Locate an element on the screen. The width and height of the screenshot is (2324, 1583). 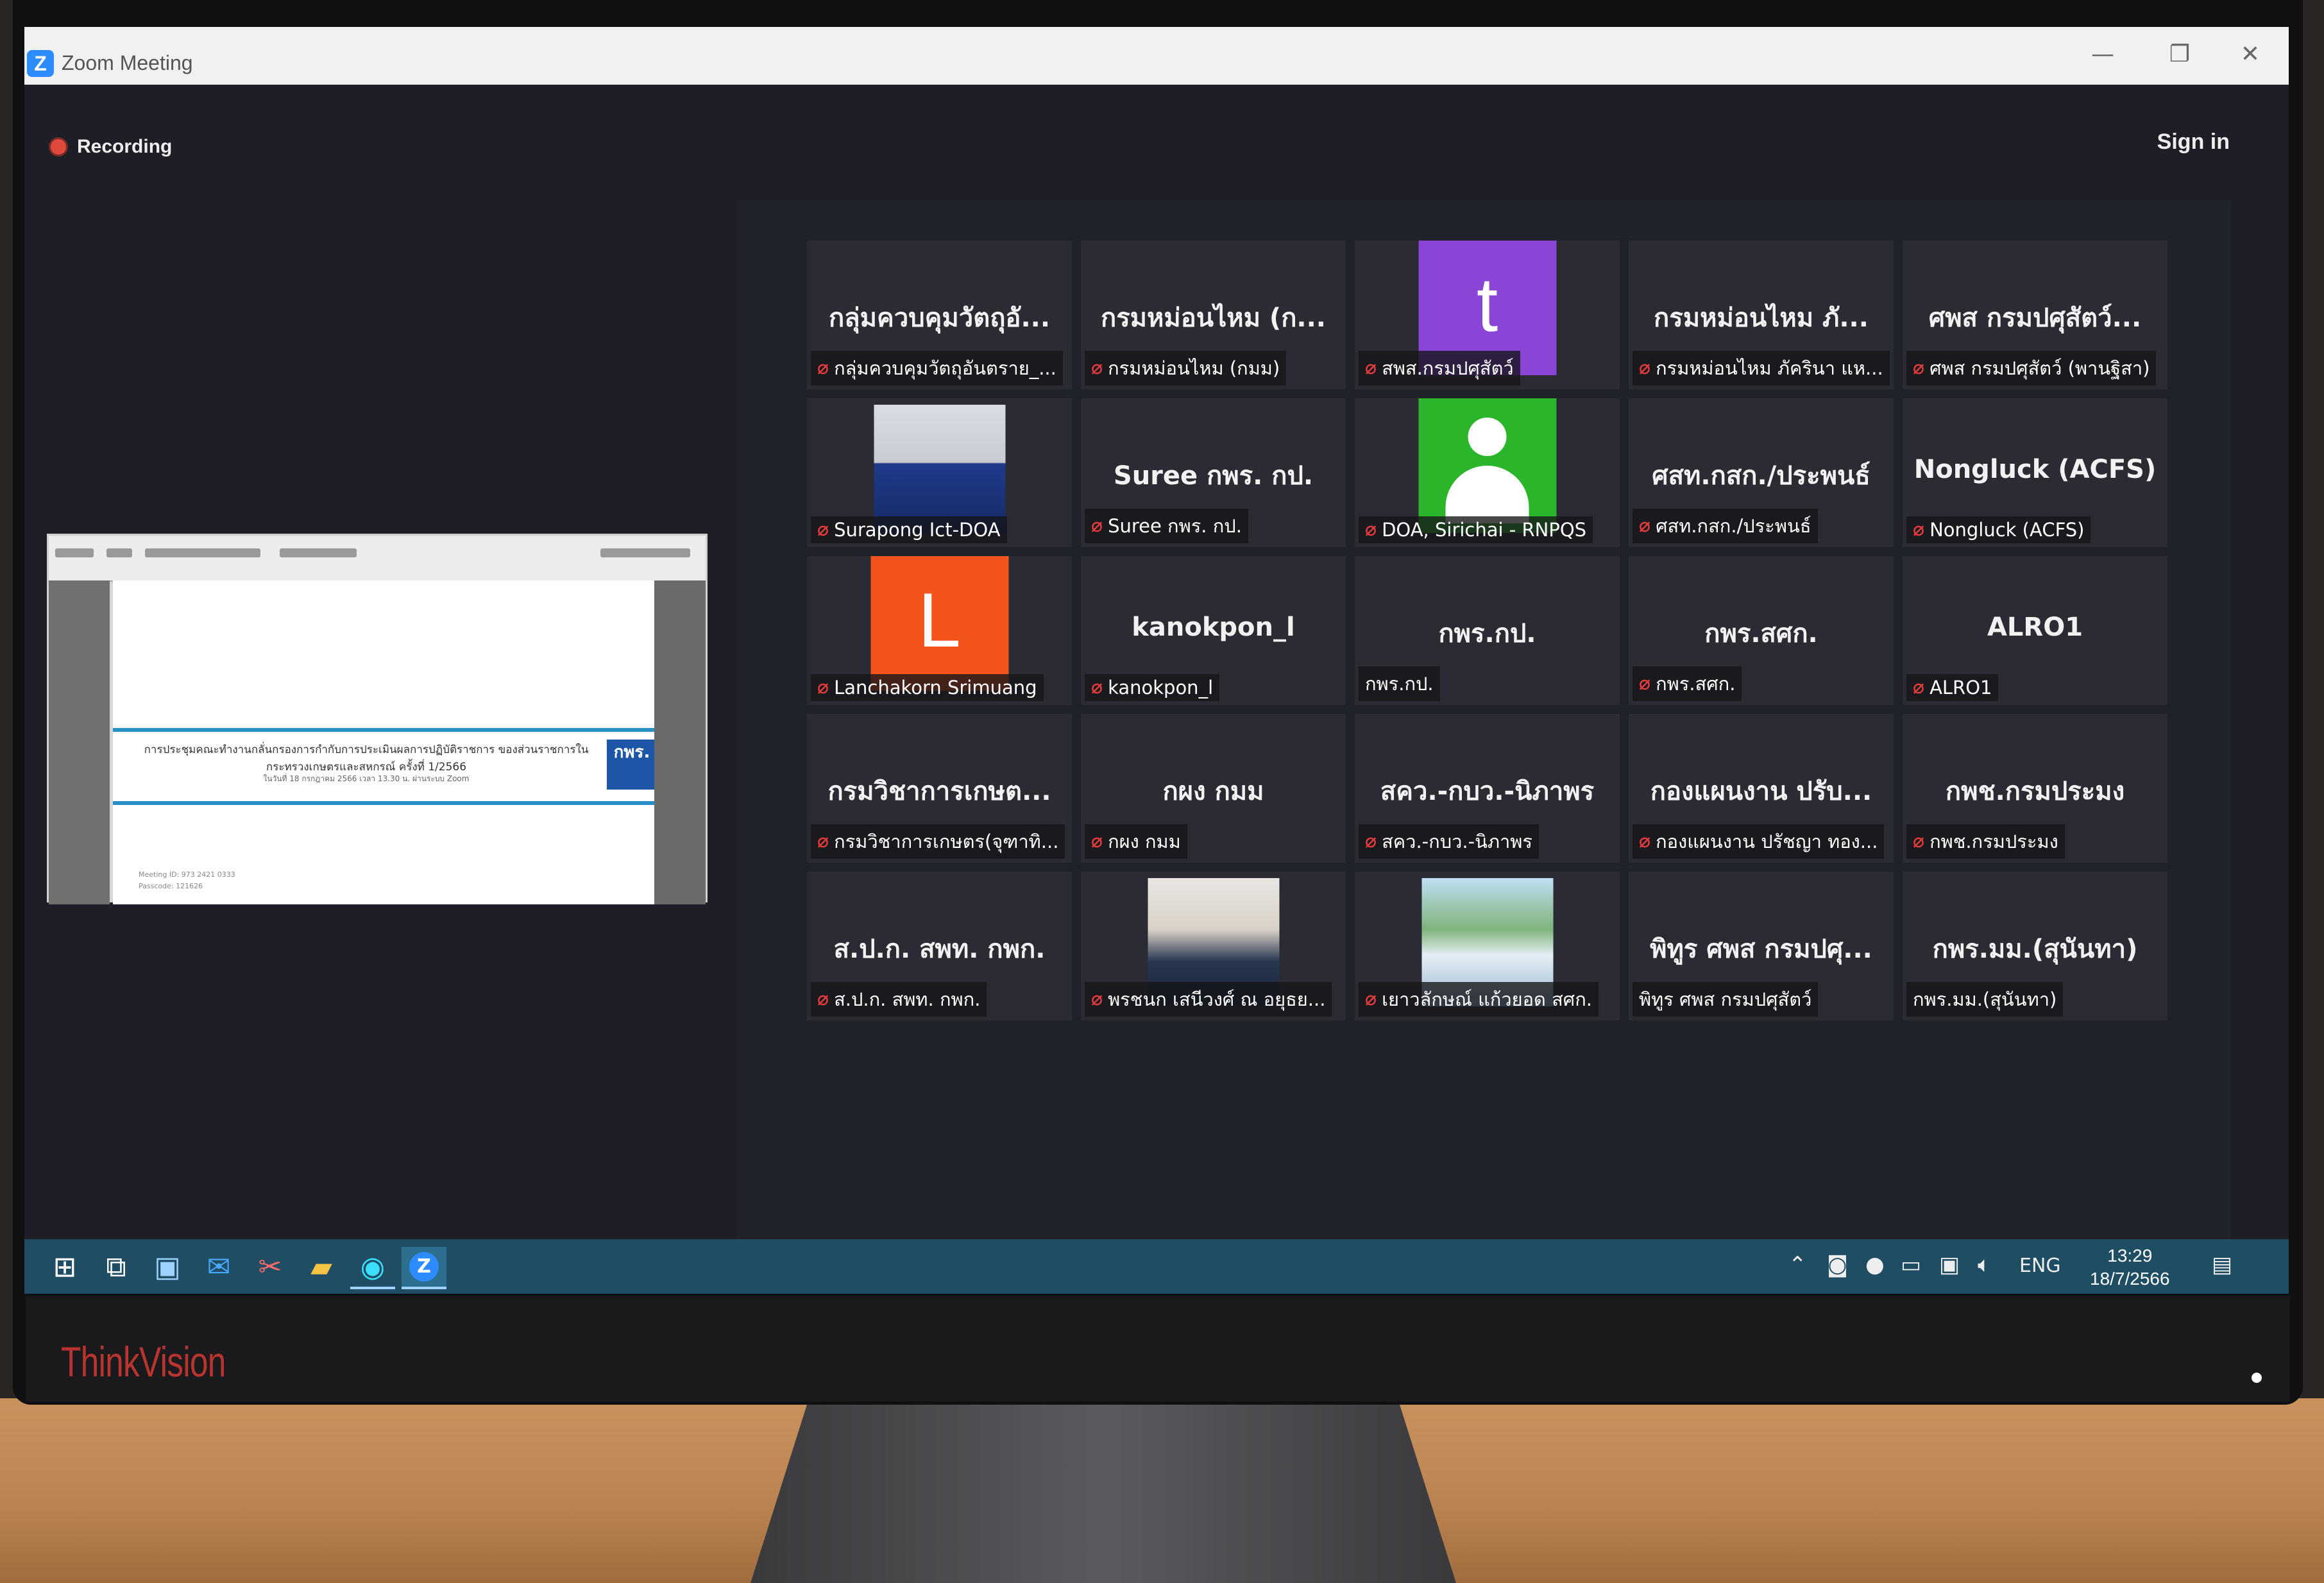
participant-tile: Suree กพร. กป. ⌀ Suree กพร. กป. is located at coordinates (1213, 472).